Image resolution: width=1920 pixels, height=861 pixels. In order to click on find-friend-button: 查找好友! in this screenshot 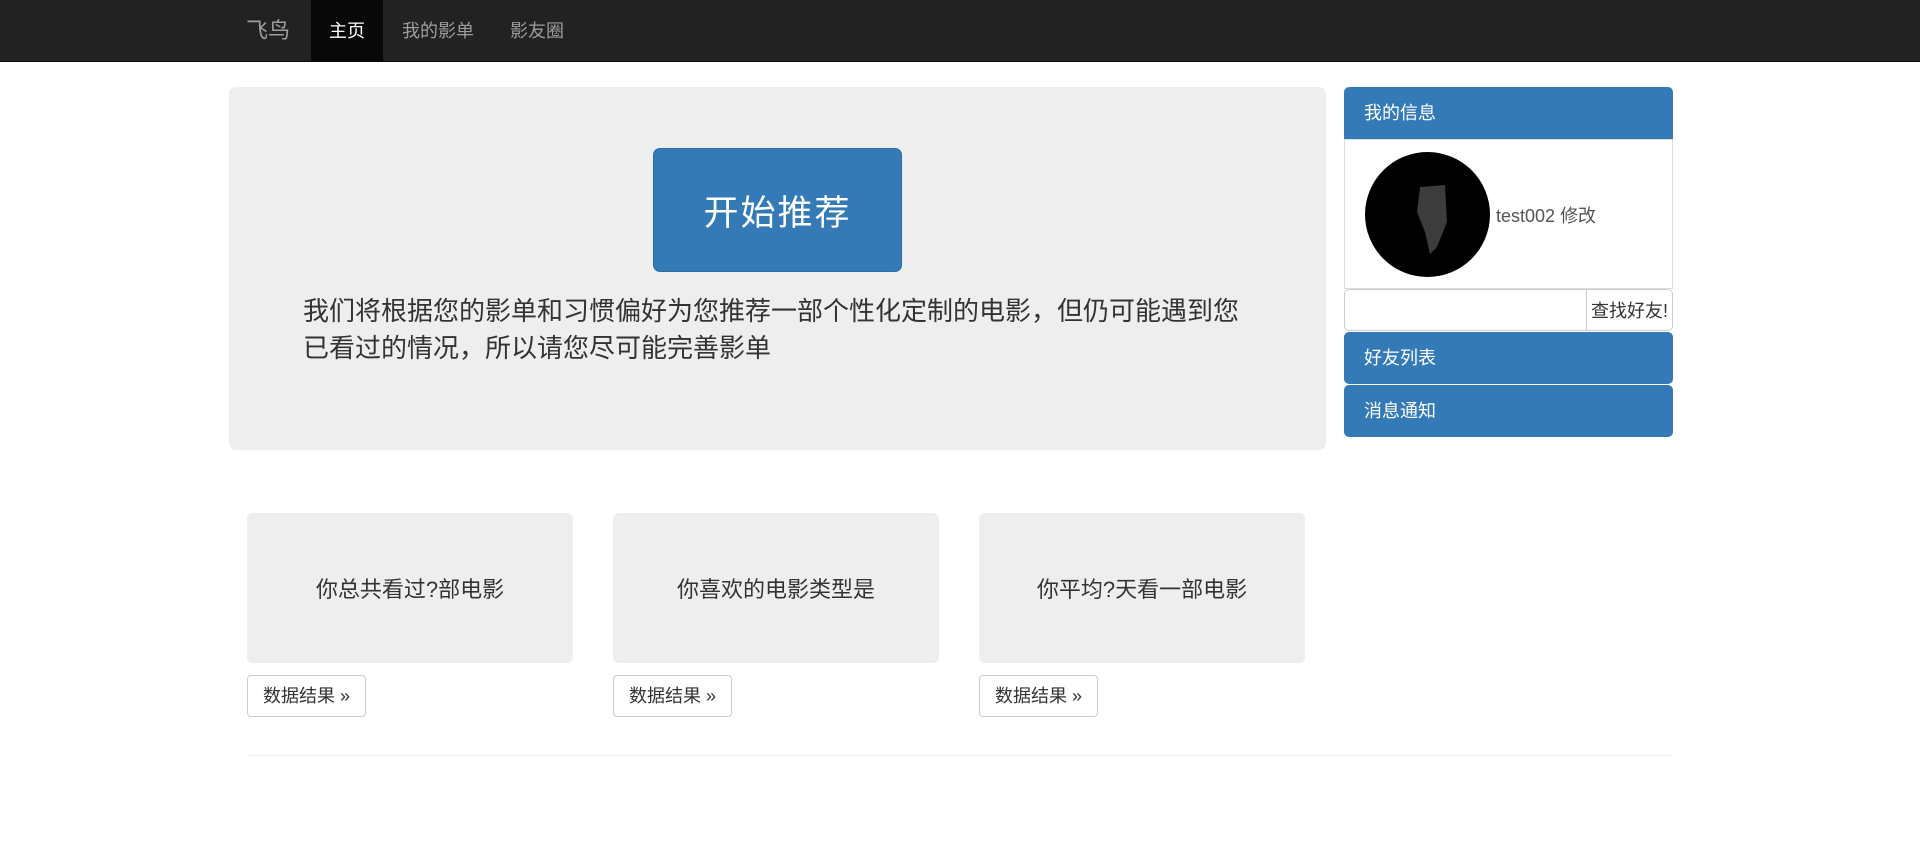, I will do `click(1630, 310)`.